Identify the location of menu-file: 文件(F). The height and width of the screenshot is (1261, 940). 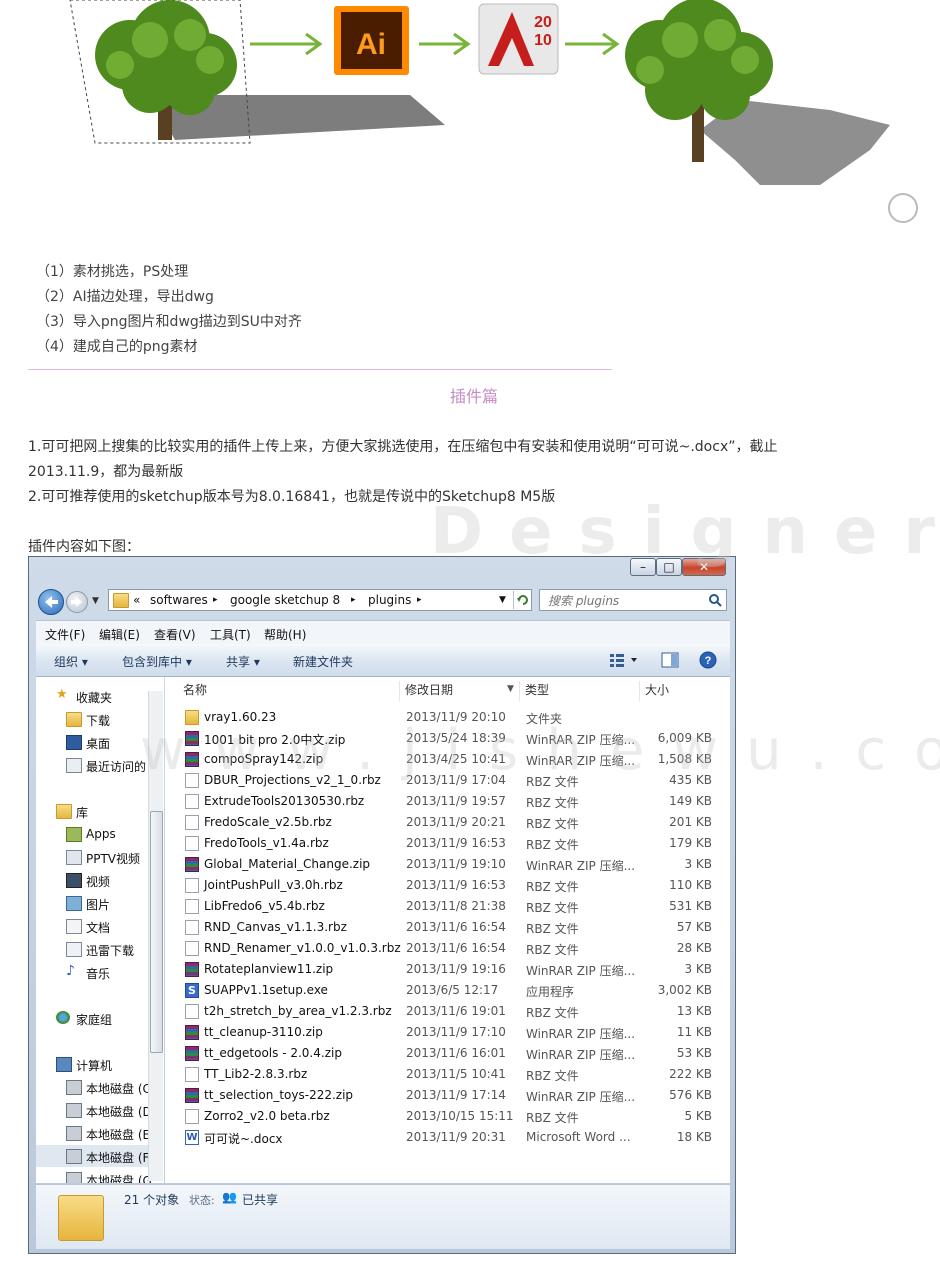
(65, 634).